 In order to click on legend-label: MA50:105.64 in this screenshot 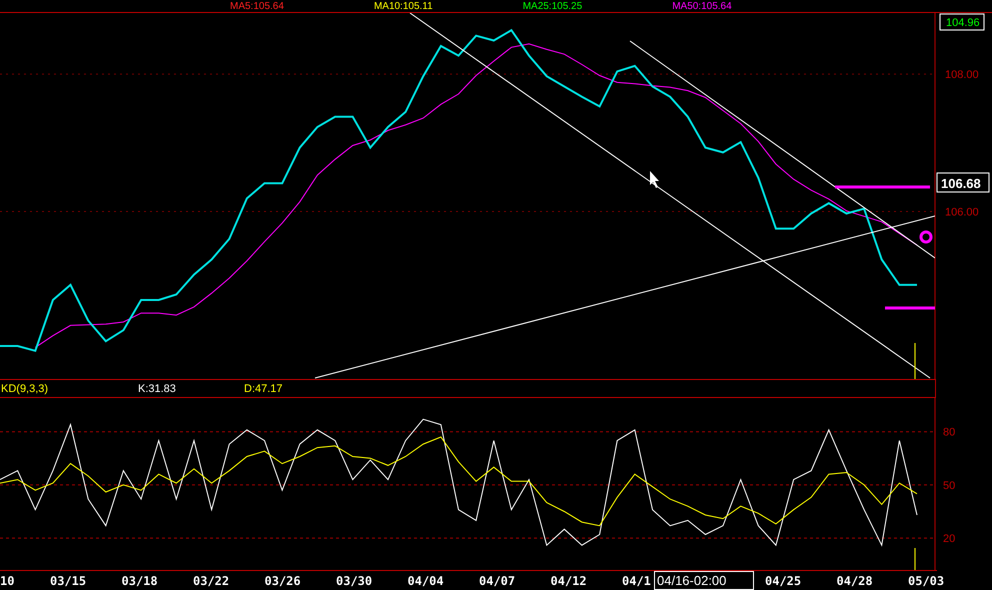, I will do `click(702, 6)`.